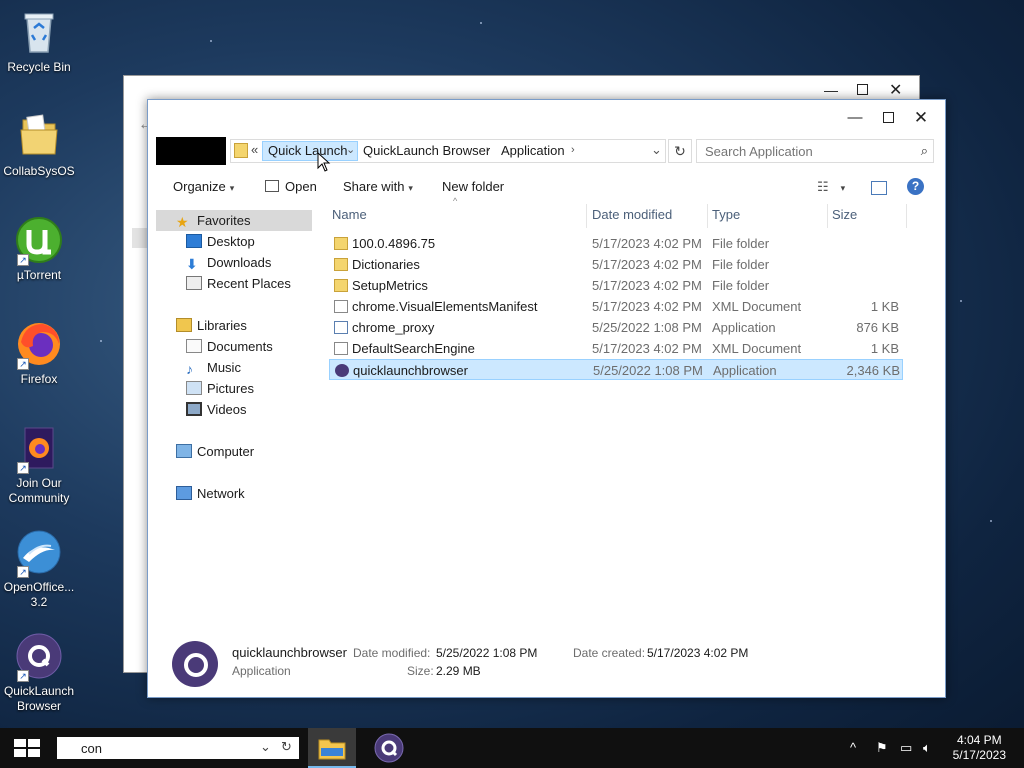 Image resolution: width=1024 pixels, height=768 pixels. Describe the element at coordinates (680, 151) in the screenshot. I see `refresh-button: ↻` at that location.